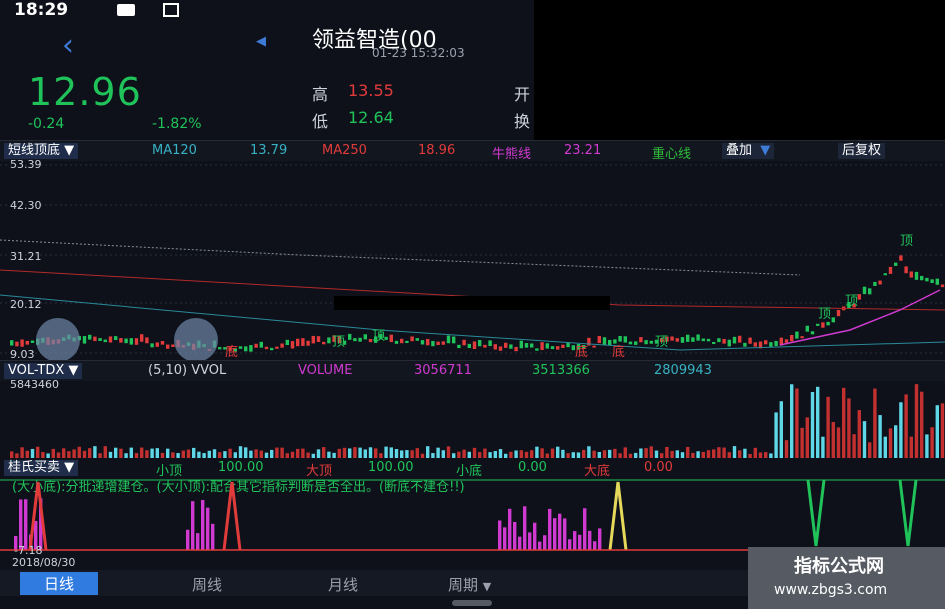 This screenshot has width=945, height=609. Describe the element at coordinates (43, 371) in the screenshot. I see `volume-selector: VOL-TDX ▼` at that location.